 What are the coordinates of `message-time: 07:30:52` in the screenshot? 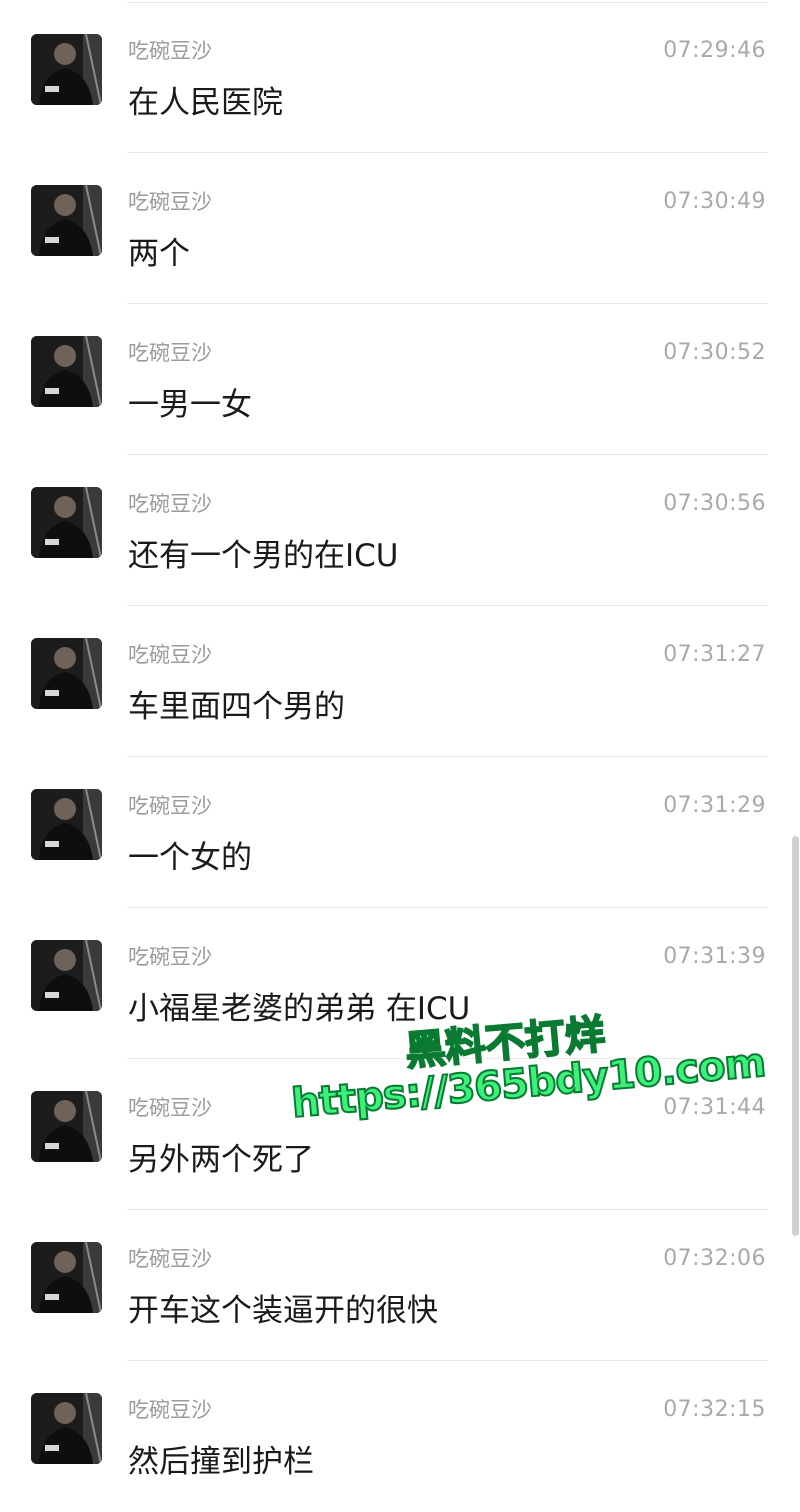 It's located at (714, 352).